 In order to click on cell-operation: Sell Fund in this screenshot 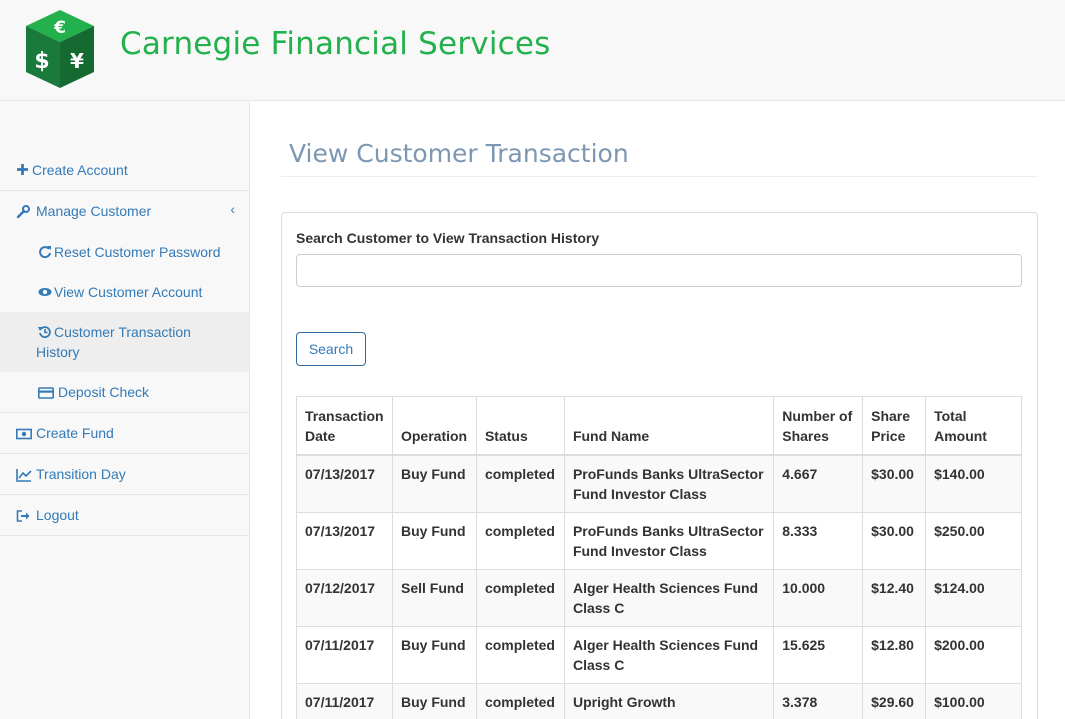, I will do `click(434, 597)`.